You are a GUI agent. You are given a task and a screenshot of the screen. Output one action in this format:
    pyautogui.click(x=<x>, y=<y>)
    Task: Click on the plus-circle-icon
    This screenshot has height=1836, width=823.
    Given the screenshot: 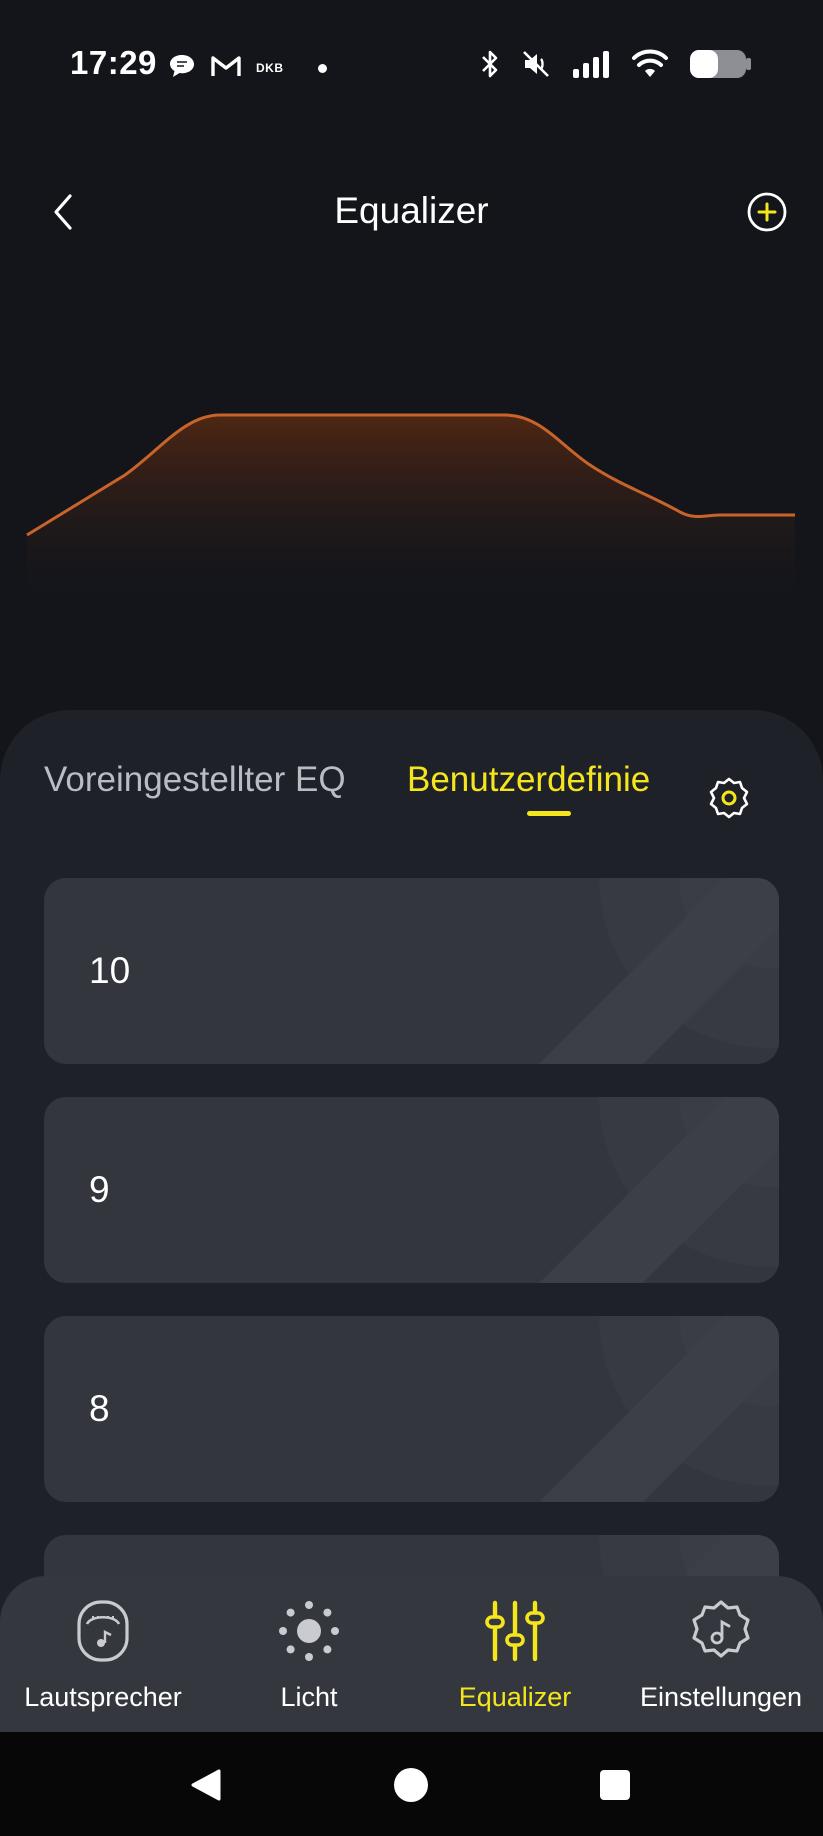 What is the action you would take?
    pyautogui.click(x=767, y=212)
    